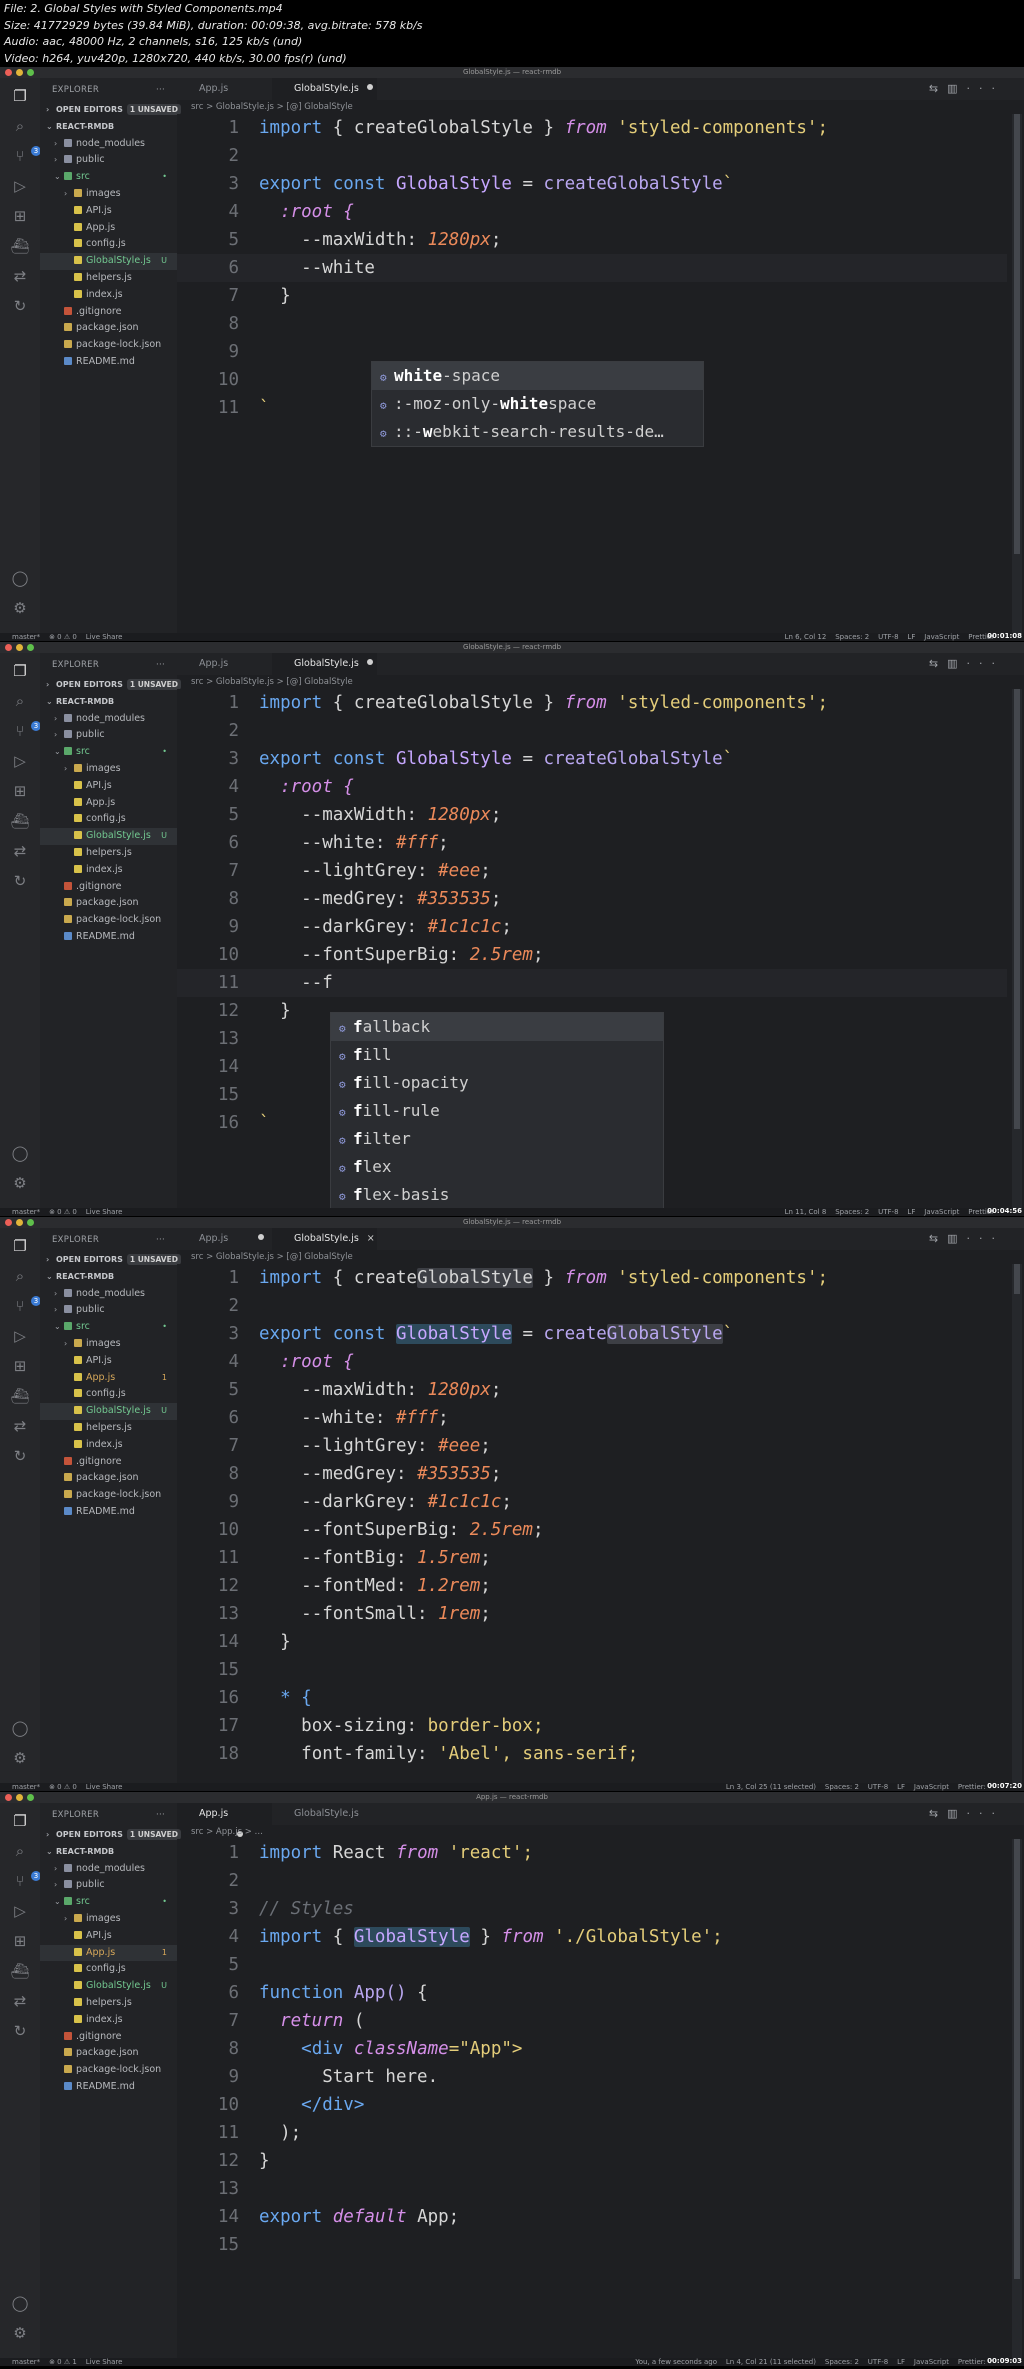 This screenshot has width=1024, height=2369. I want to click on compare-icon: ⇆, so click(938, 1813).